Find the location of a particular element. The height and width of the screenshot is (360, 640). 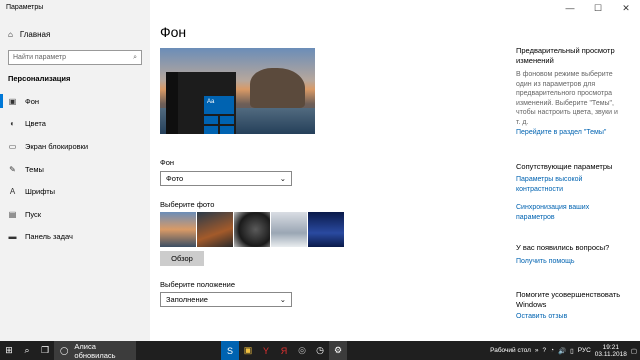

sidebar-item-themes: ✎ Темы is located at coordinates (75, 169).